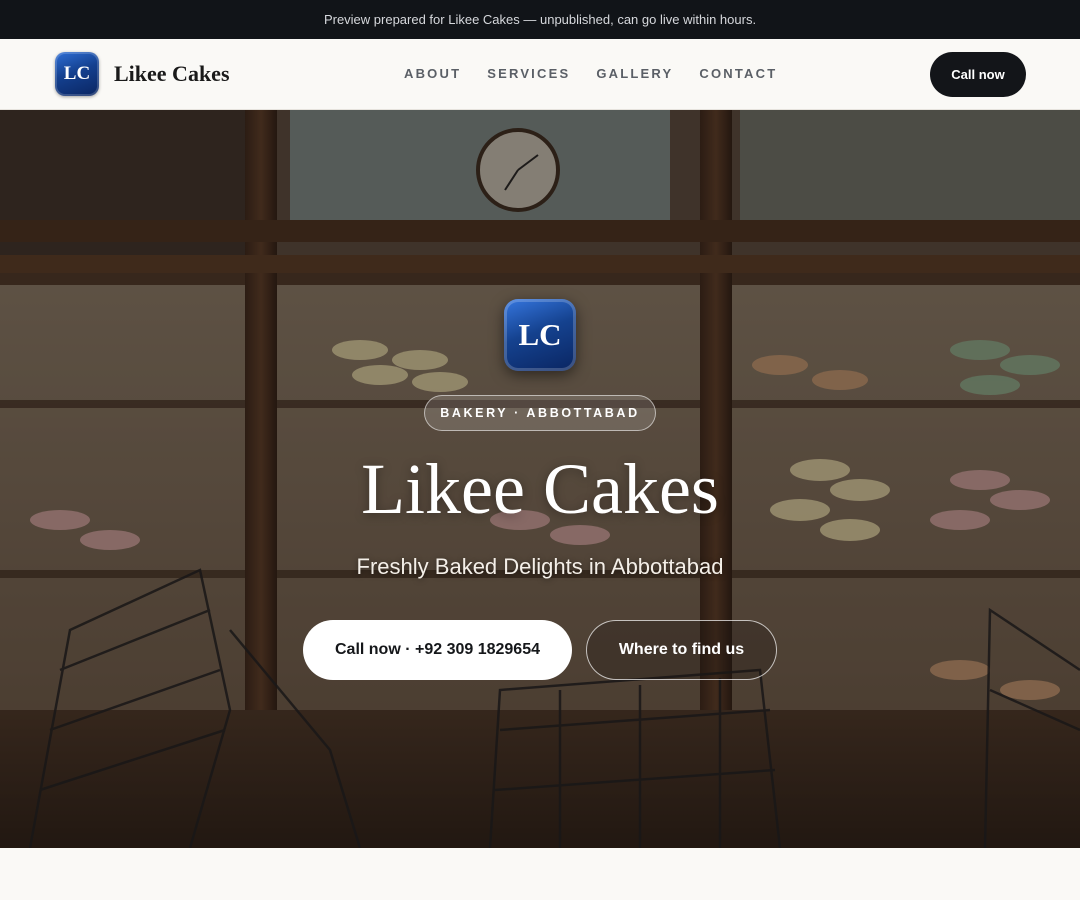  I want to click on nav-link-services: SERVICES, so click(528, 73).